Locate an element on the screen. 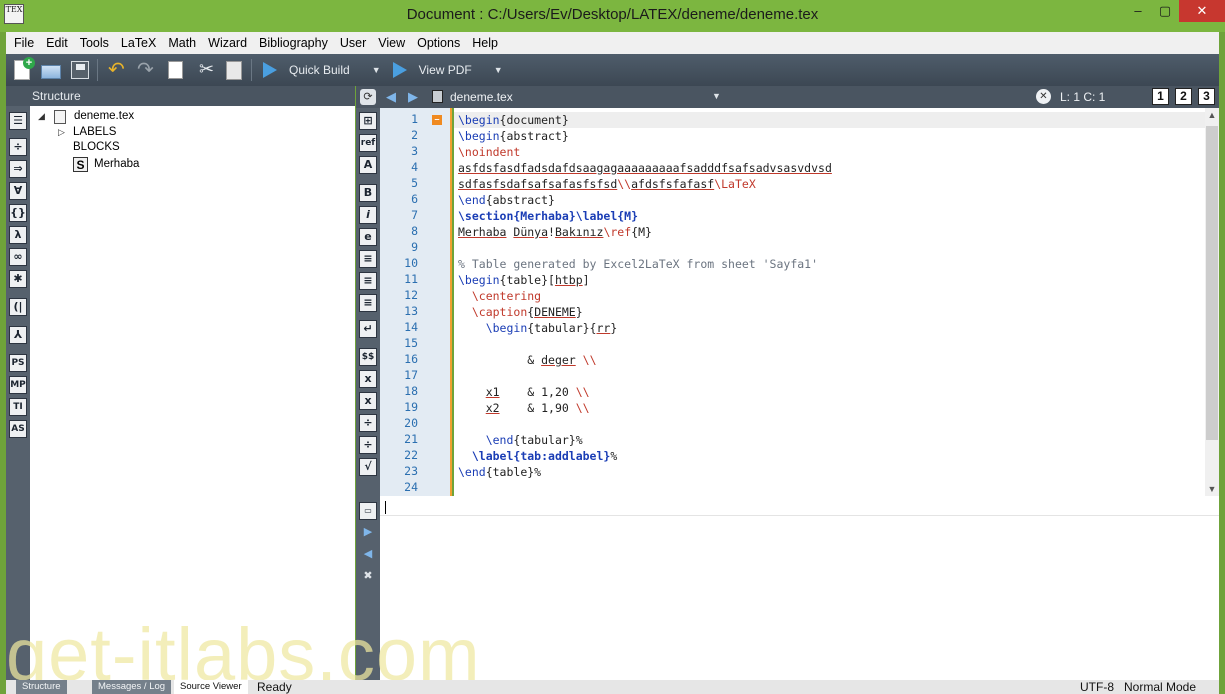 Image resolution: width=1225 pixels, height=694 pixels. quick-build-dropdown-icon: ▼ is located at coordinates (376, 70).